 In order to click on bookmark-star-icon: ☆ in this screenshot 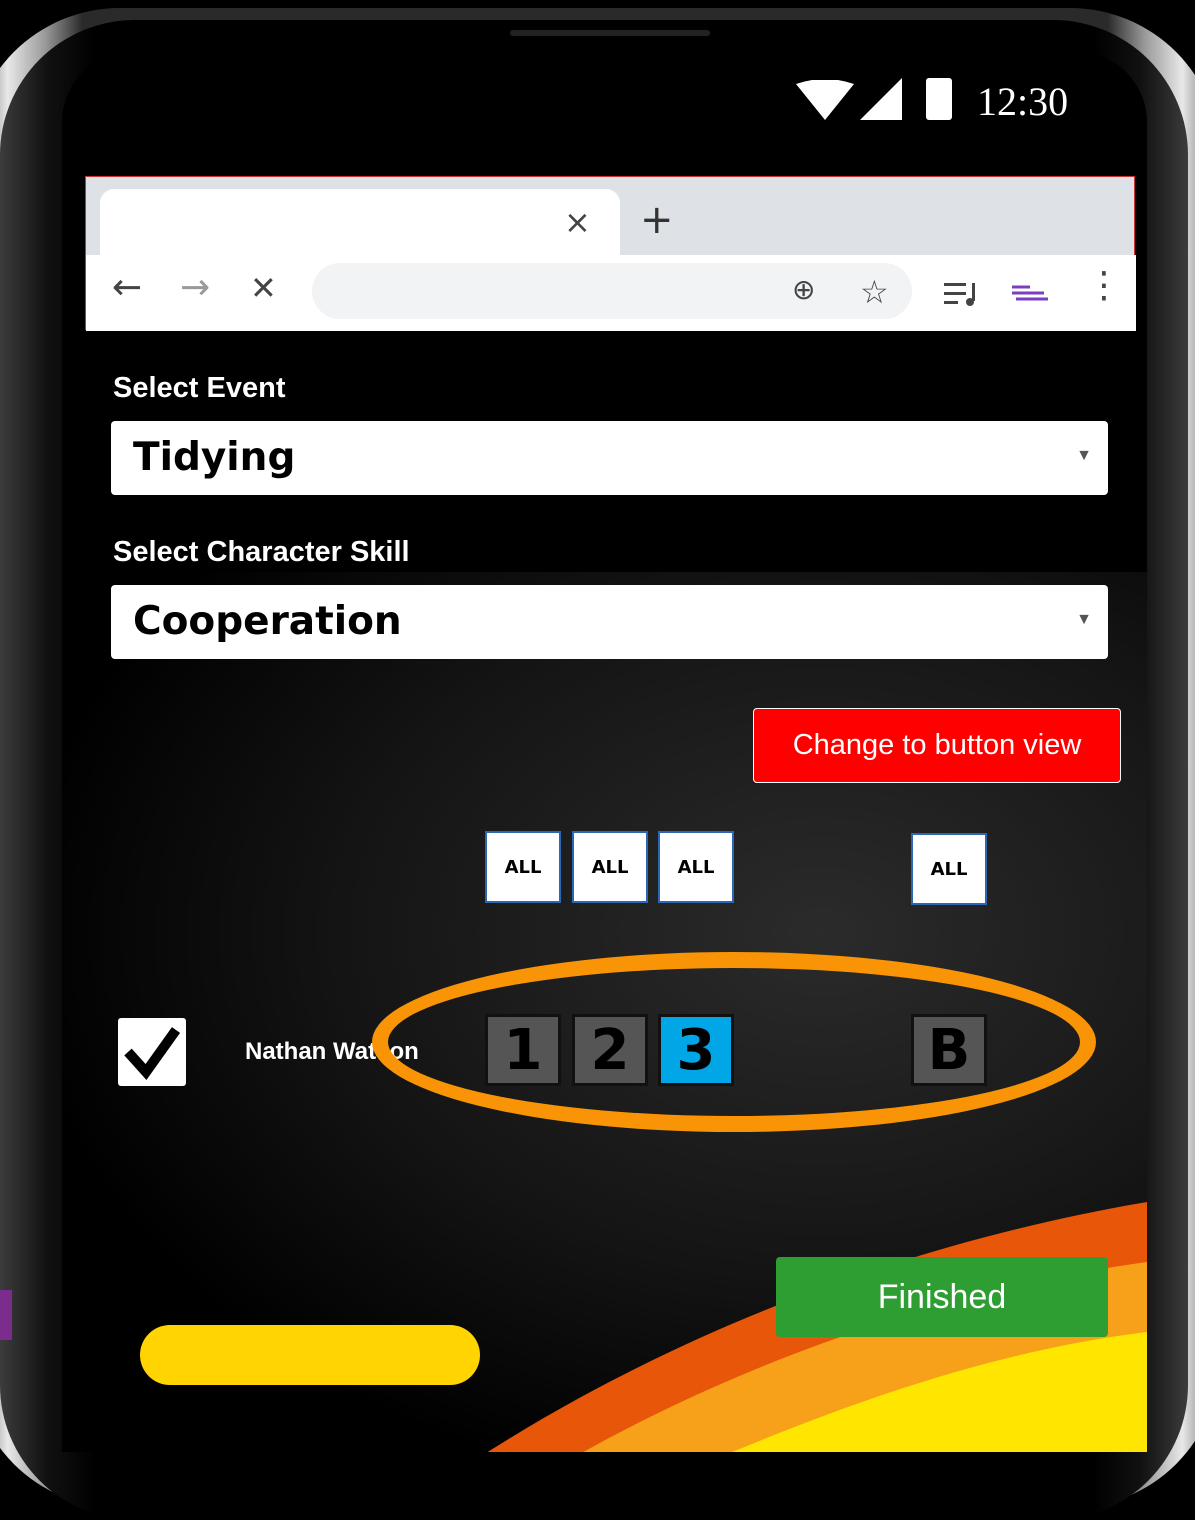, I will do `click(874, 292)`.